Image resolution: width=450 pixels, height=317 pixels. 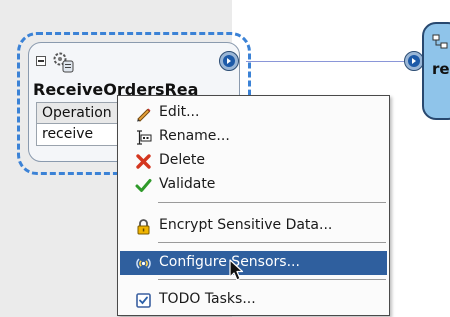 I want to click on checkmark-icon, so click(x=143, y=185).